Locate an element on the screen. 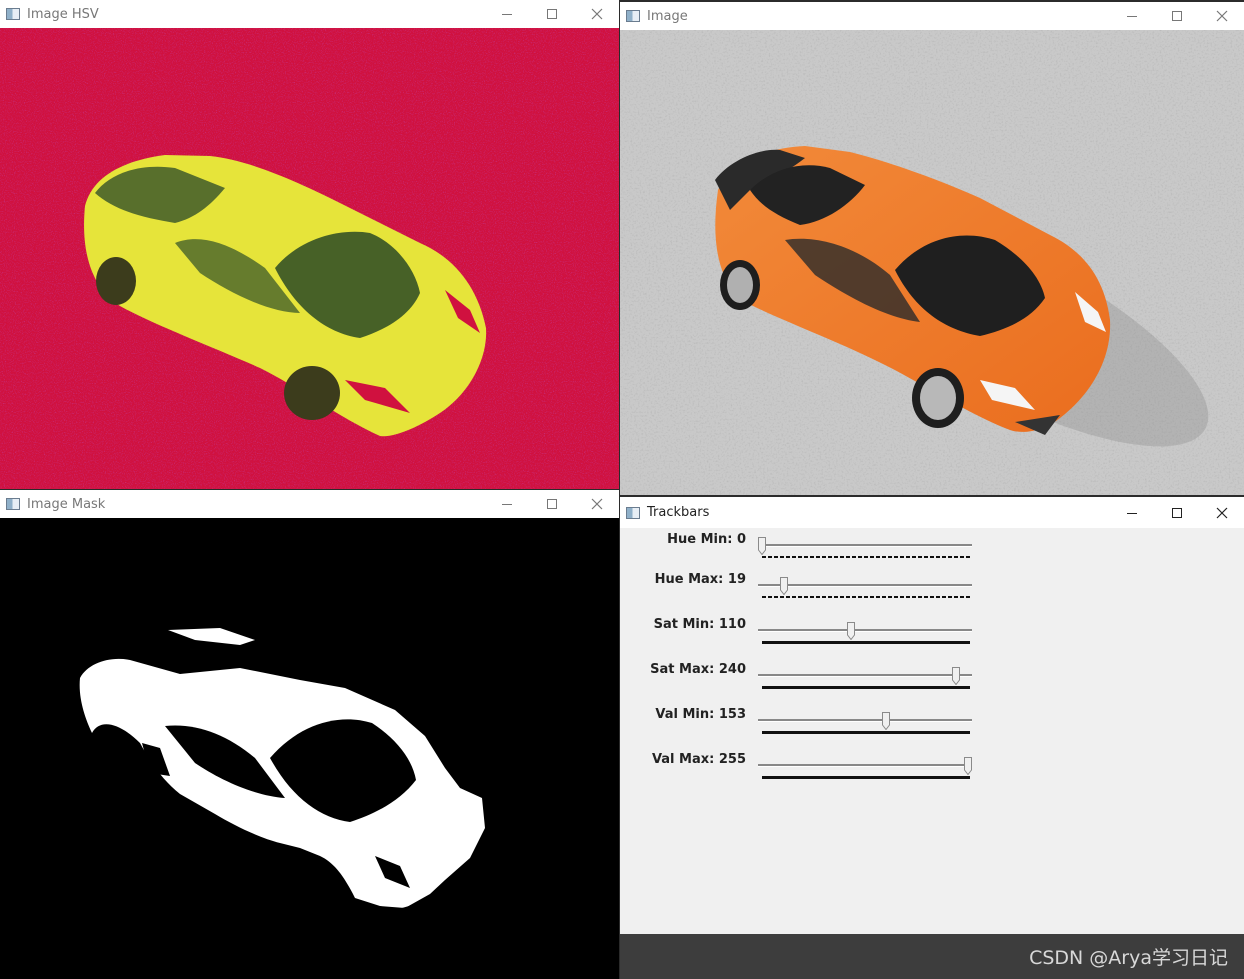 Image resolution: width=1244 pixels, height=979 pixels. watermark-text: CSDN @Arya学习日记 is located at coordinates (1128, 958).